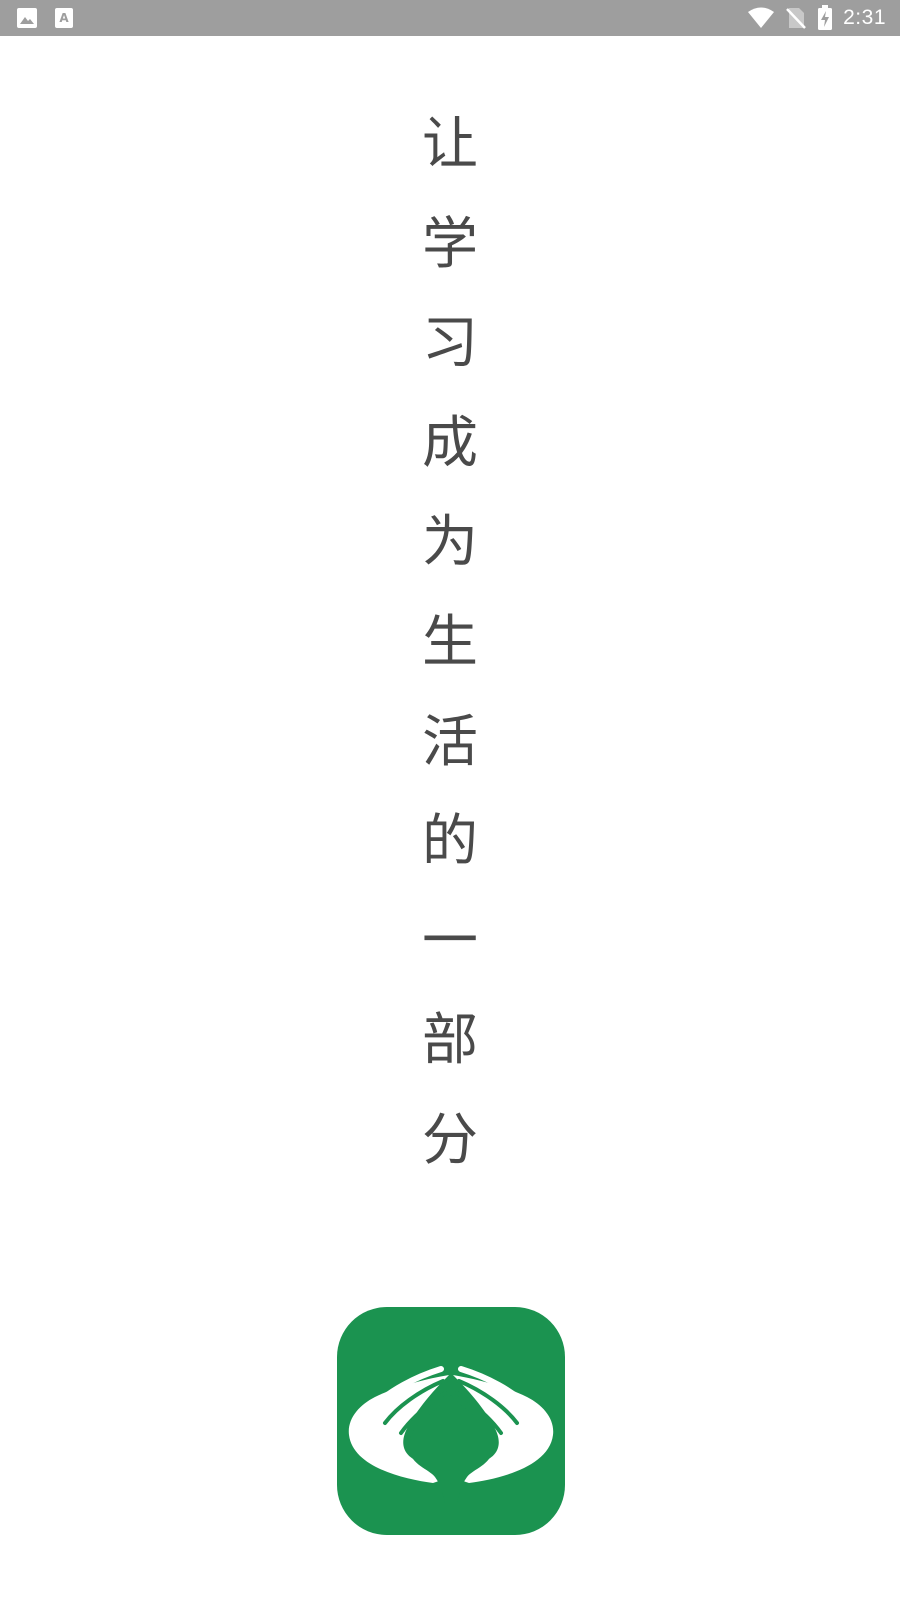 Image resolution: width=900 pixels, height=1600 pixels. What do you see at coordinates (816, 18) in the screenshot?
I see `status-bar-system: 2:31` at bounding box center [816, 18].